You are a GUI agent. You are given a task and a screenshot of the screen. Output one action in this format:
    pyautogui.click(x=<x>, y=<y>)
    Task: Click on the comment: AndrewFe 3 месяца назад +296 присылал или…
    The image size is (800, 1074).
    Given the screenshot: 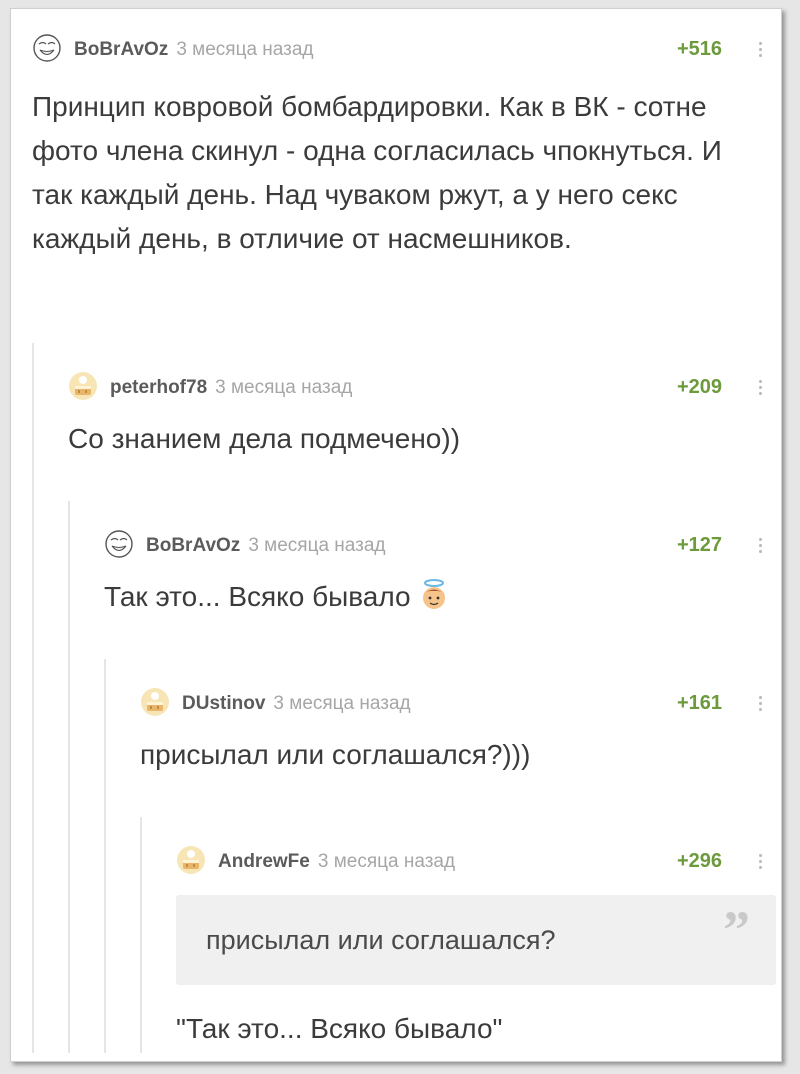 What is the action you would take?
    pyautogui.click(x=476, y=943)
    